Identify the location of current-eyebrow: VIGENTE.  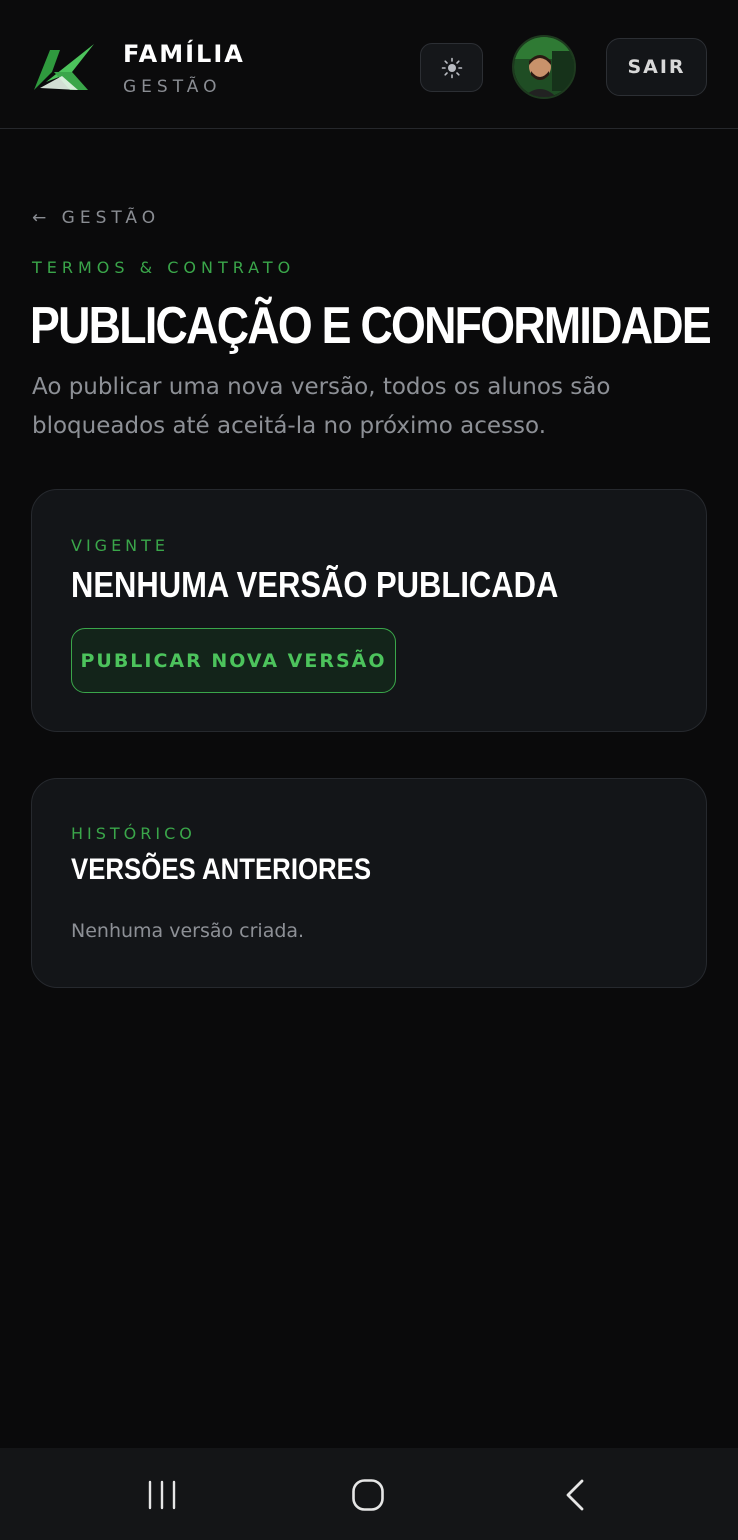
(120, 545).